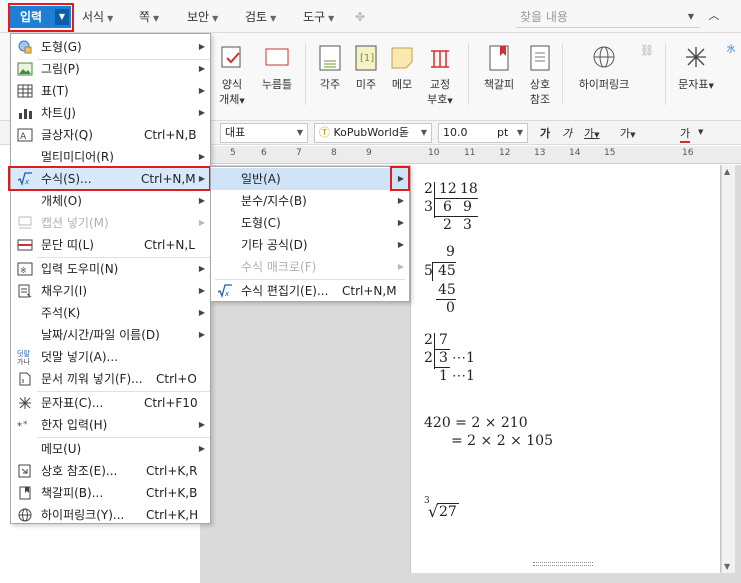  What do you see at coordinates (604, 84) in the screenshot?
I see `ribbon-label: 하이퍼링크` at bounding box center [604, 84].